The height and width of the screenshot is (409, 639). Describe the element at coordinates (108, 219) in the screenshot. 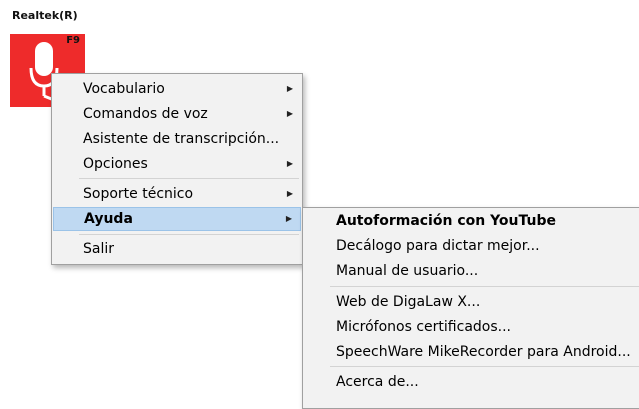

I see `menu-item-label: Ayuda` at that location.